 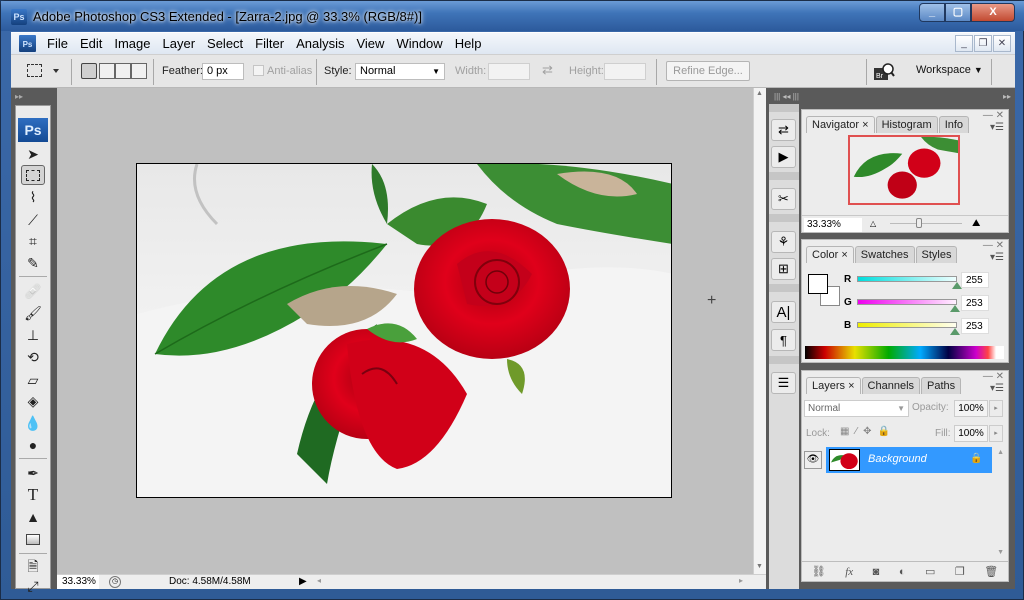 I want to click on new-selection-button, so click(x=89, y=71).